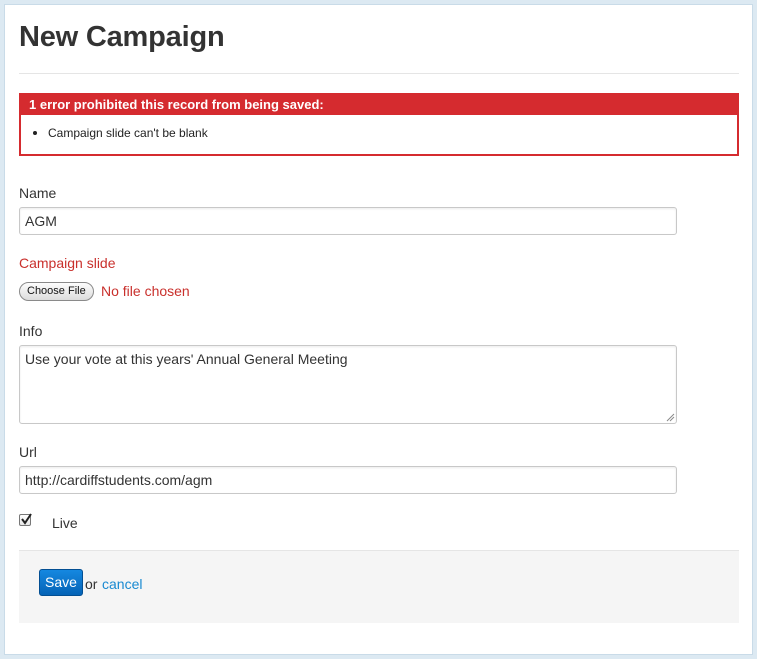 The height and width of the screenshot is (659, 757). I want to click on url-label: Url, so click(28, 452).